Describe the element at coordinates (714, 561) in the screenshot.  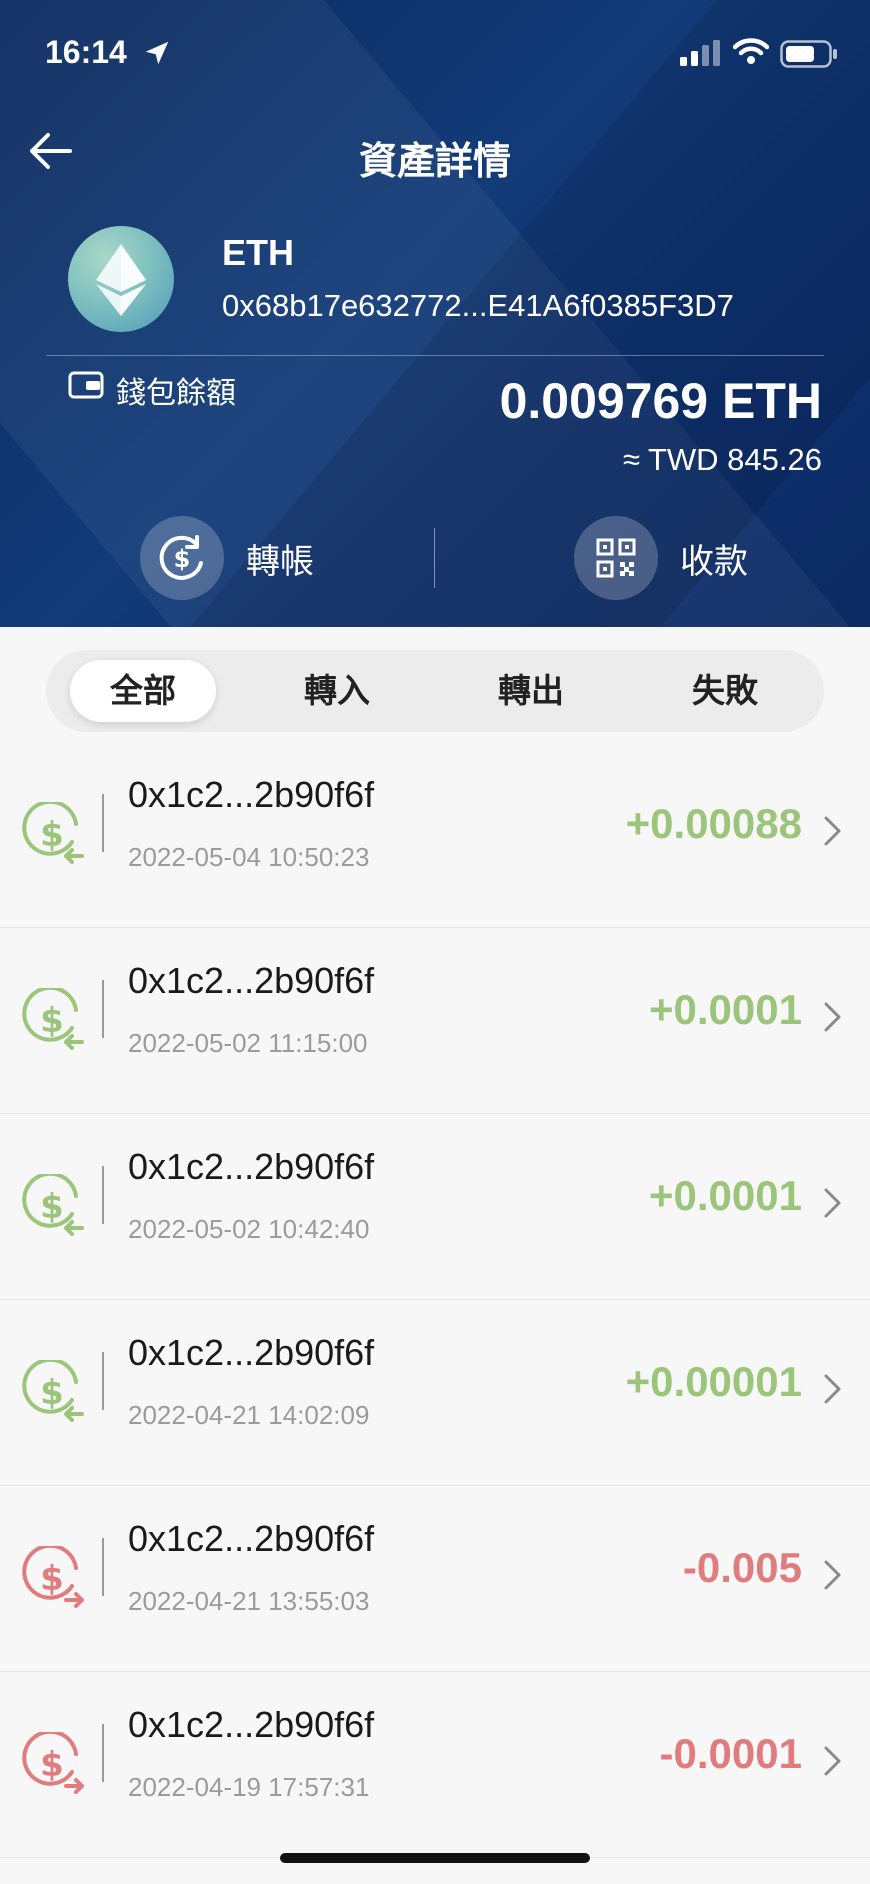
I see `receive-label: 收款` at that location.